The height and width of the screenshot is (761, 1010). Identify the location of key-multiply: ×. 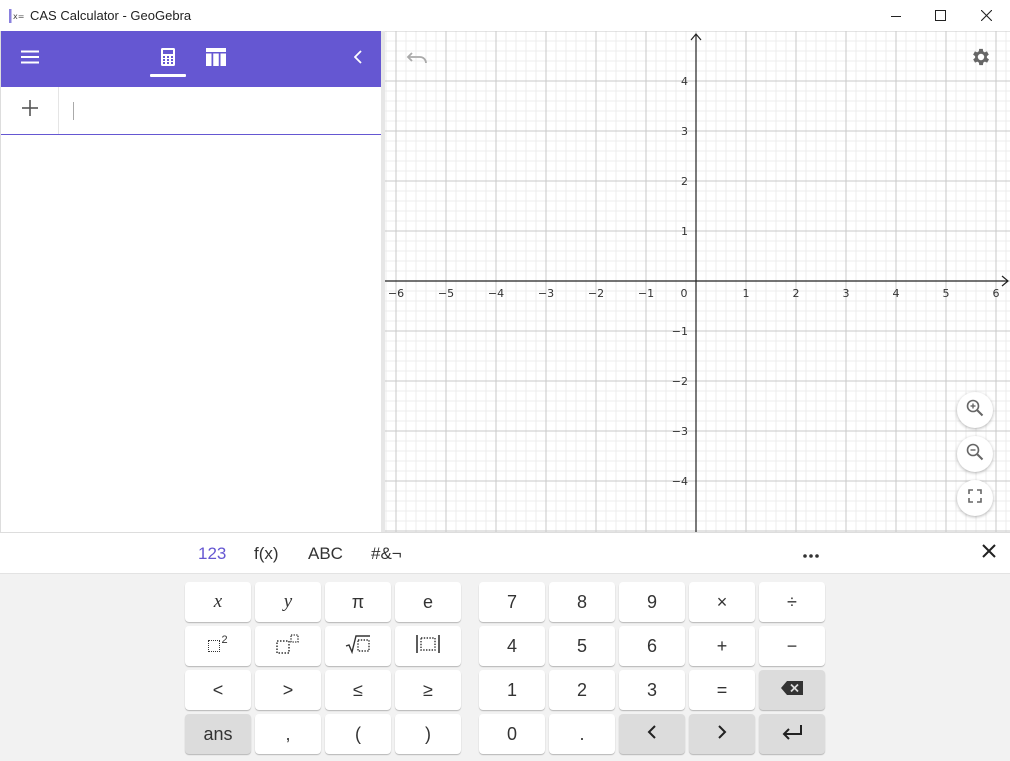
(722, 602).